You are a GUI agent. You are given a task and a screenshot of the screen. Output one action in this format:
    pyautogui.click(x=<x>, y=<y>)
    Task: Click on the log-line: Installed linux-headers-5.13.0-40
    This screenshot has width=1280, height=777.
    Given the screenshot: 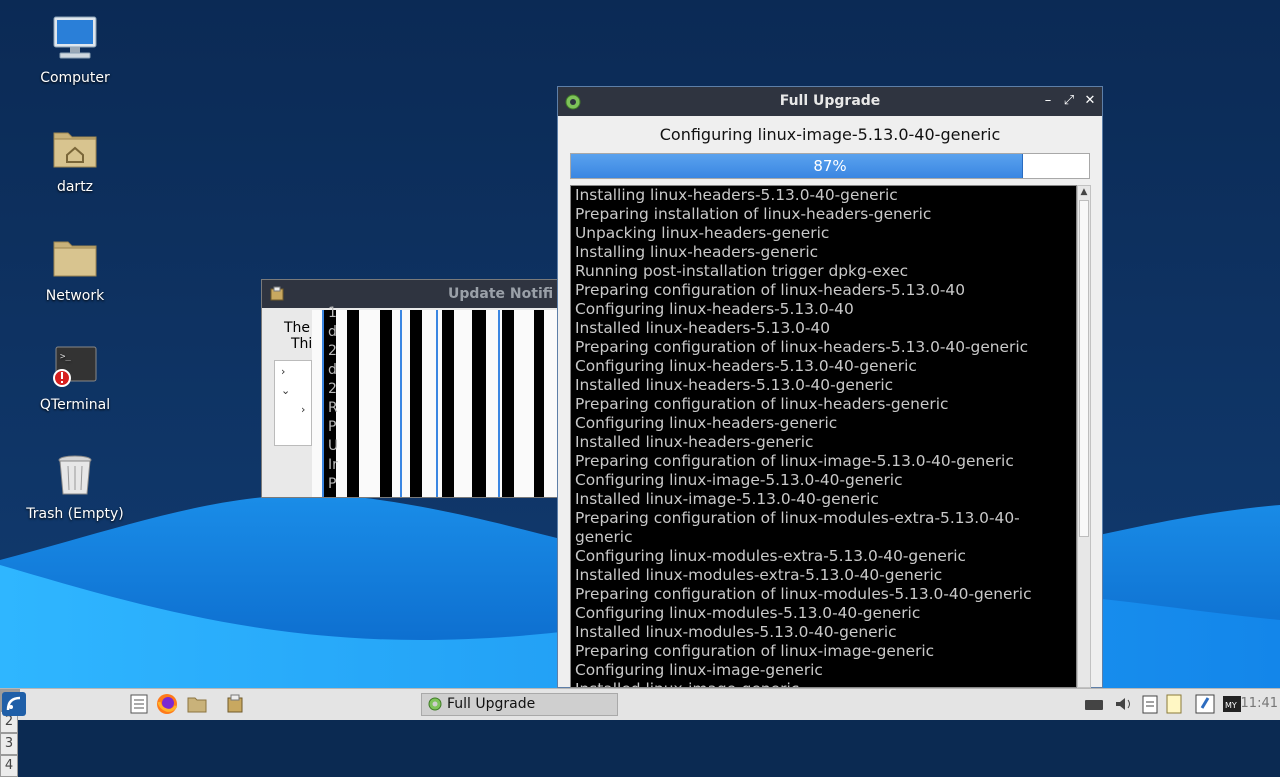 What is the action you would take?
    pyautogui.click(x=703, y=328)
    